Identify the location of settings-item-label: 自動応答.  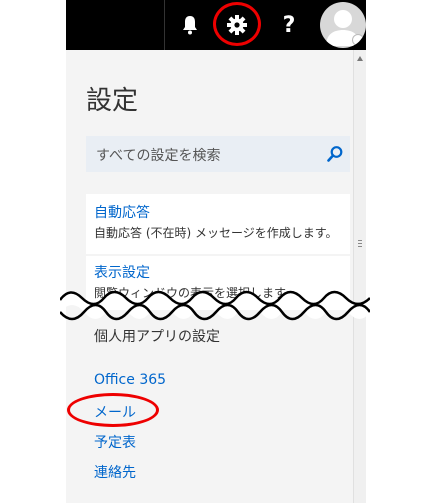
(122, 212).